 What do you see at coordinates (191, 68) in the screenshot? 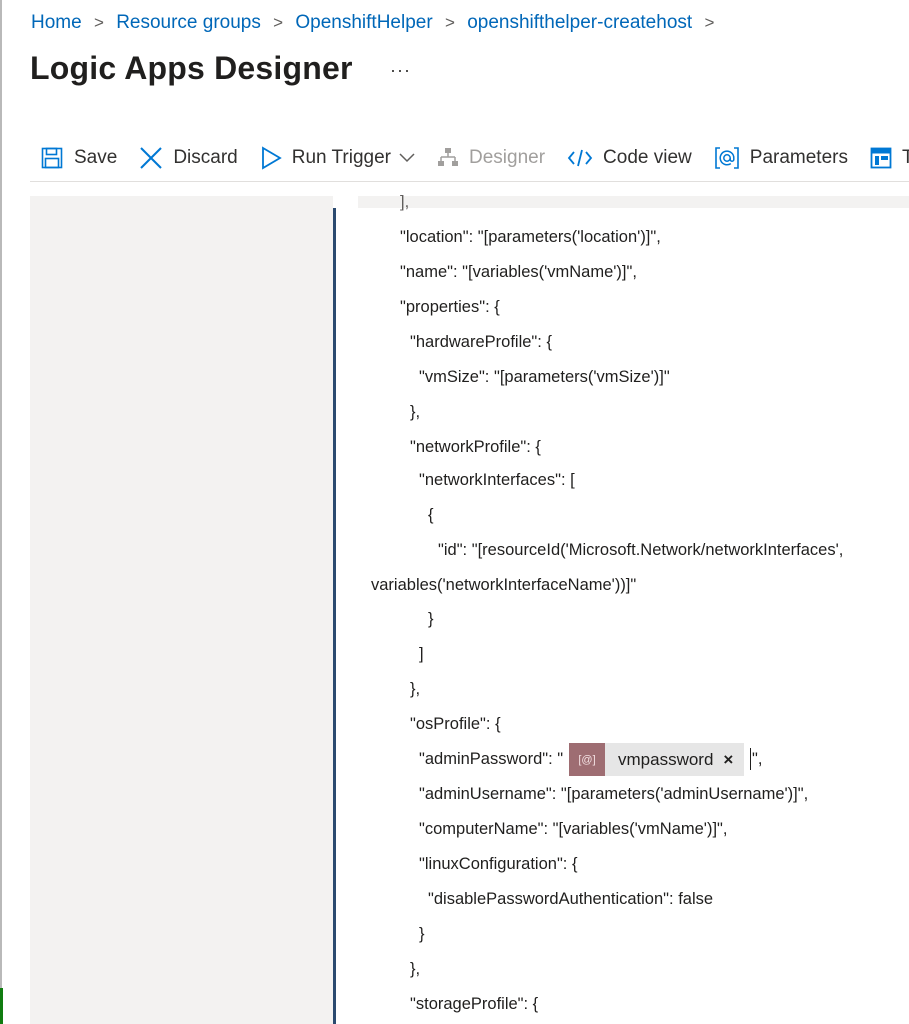
I see `page-title: Logic Apps Designer` at bounding box center [191, 68].